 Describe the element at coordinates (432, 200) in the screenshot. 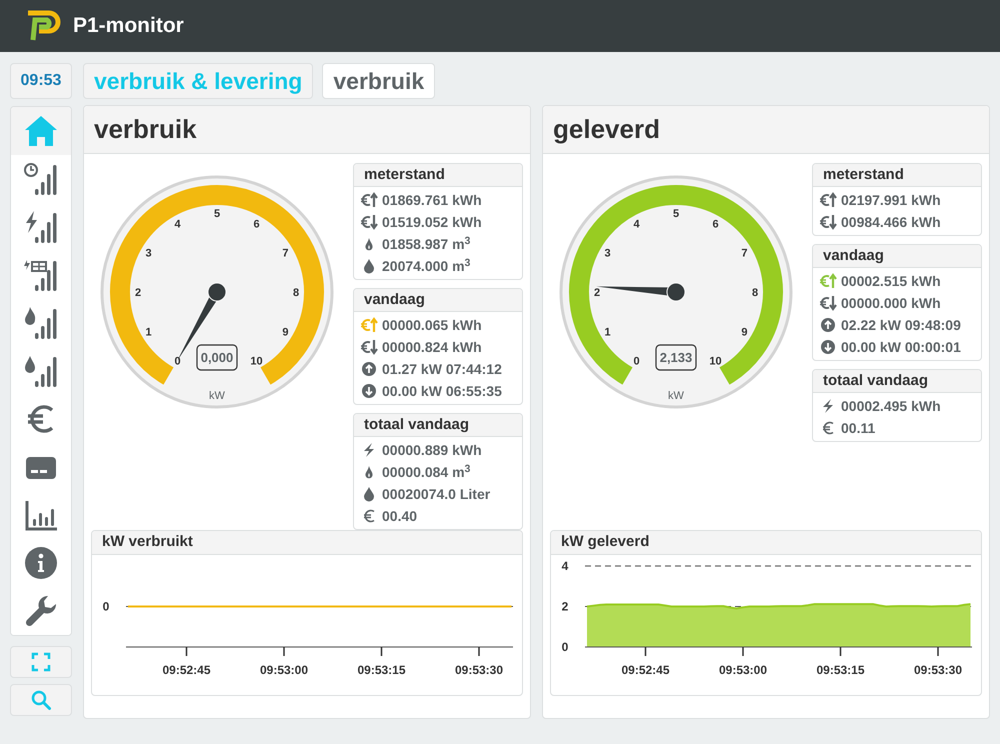

I see `meter-value: 01869.761 kWh` at that location.